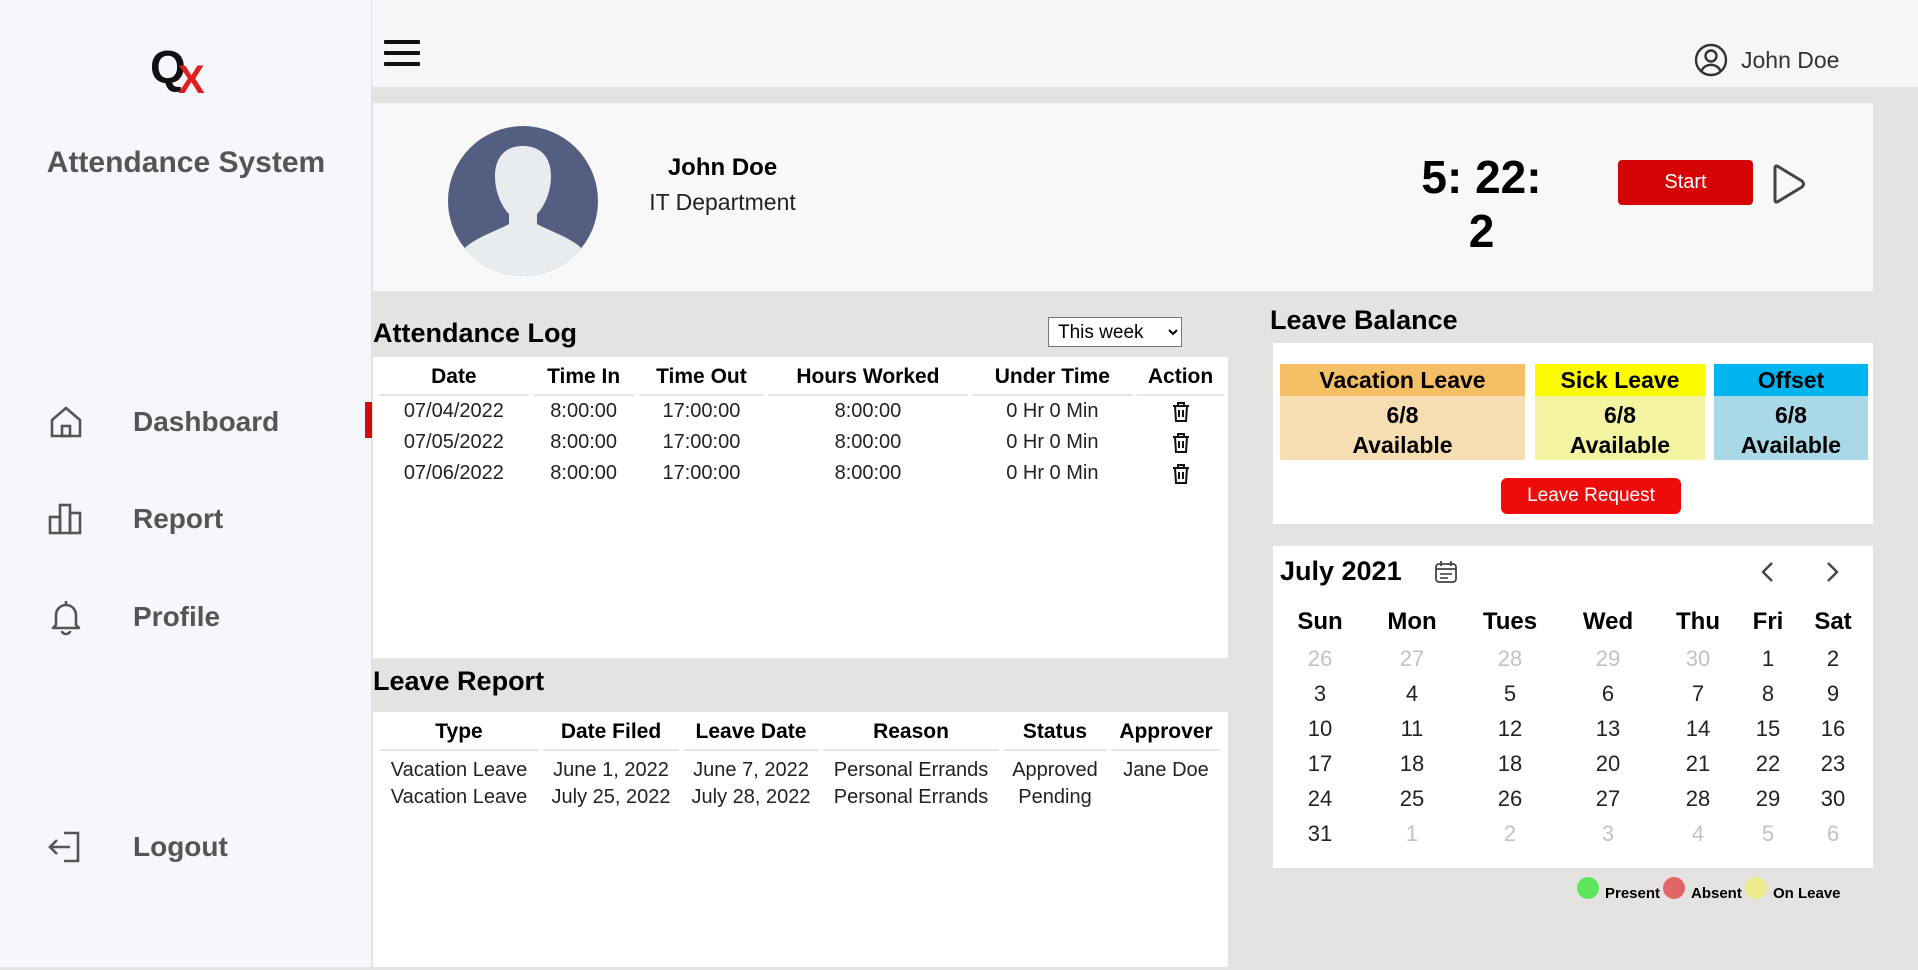 The height and width of the screenshot is (970, 1918). I want to click on calendar-day: 9, so click(1833, 693).